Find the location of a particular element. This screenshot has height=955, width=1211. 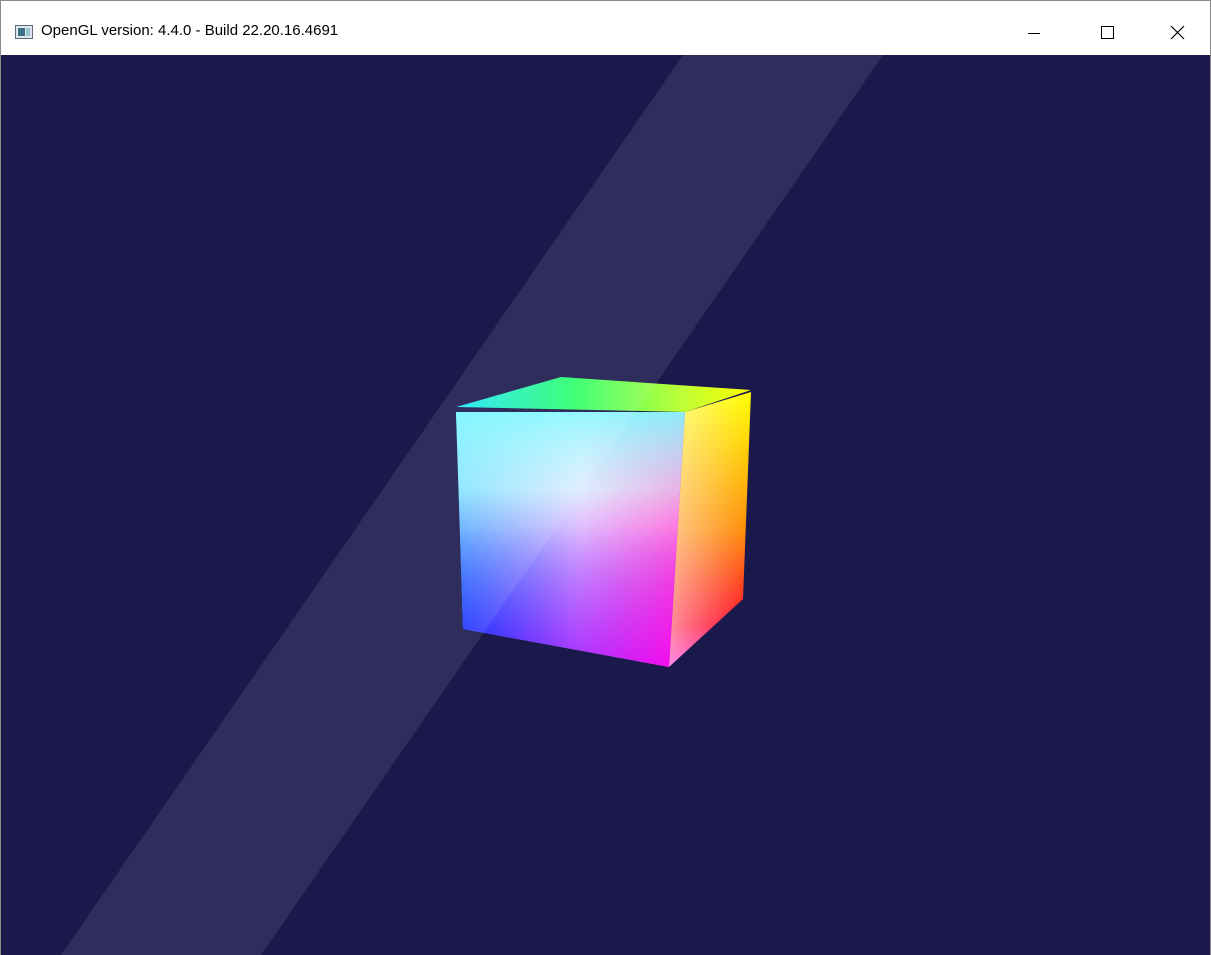

close-icon is located at coordinates (1177, 32).